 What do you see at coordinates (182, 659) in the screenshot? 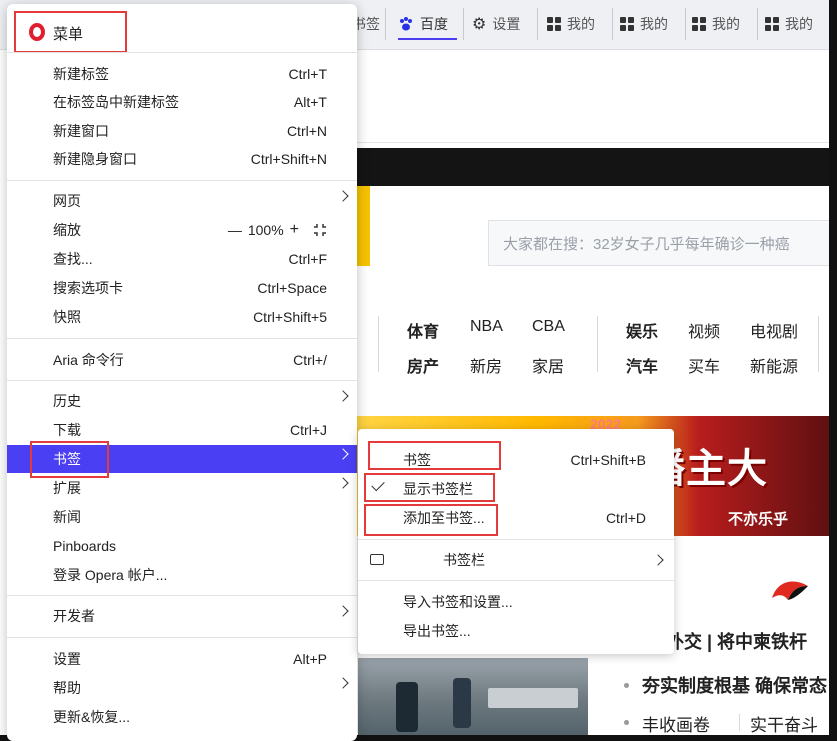
I see `menu-item-settings: 设置 Alt+P` at bounding box center [182, 659].